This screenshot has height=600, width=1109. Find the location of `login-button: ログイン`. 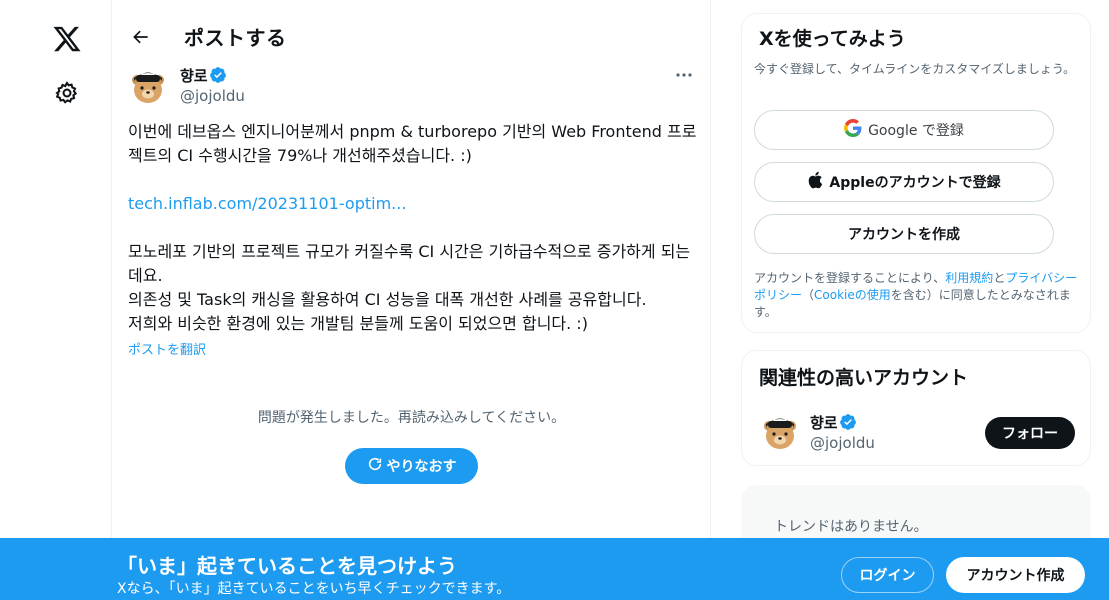

login-button: ログイン is located at coordinates (887, 575).